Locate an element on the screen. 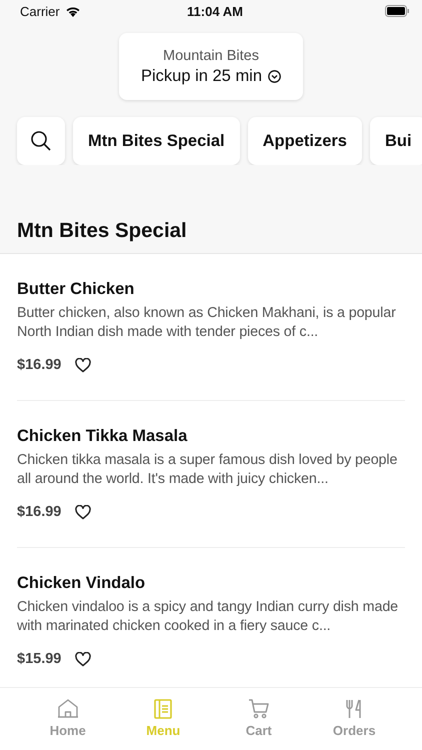 The image size is (422, 750). search-button is located at coordinates (41, 141).